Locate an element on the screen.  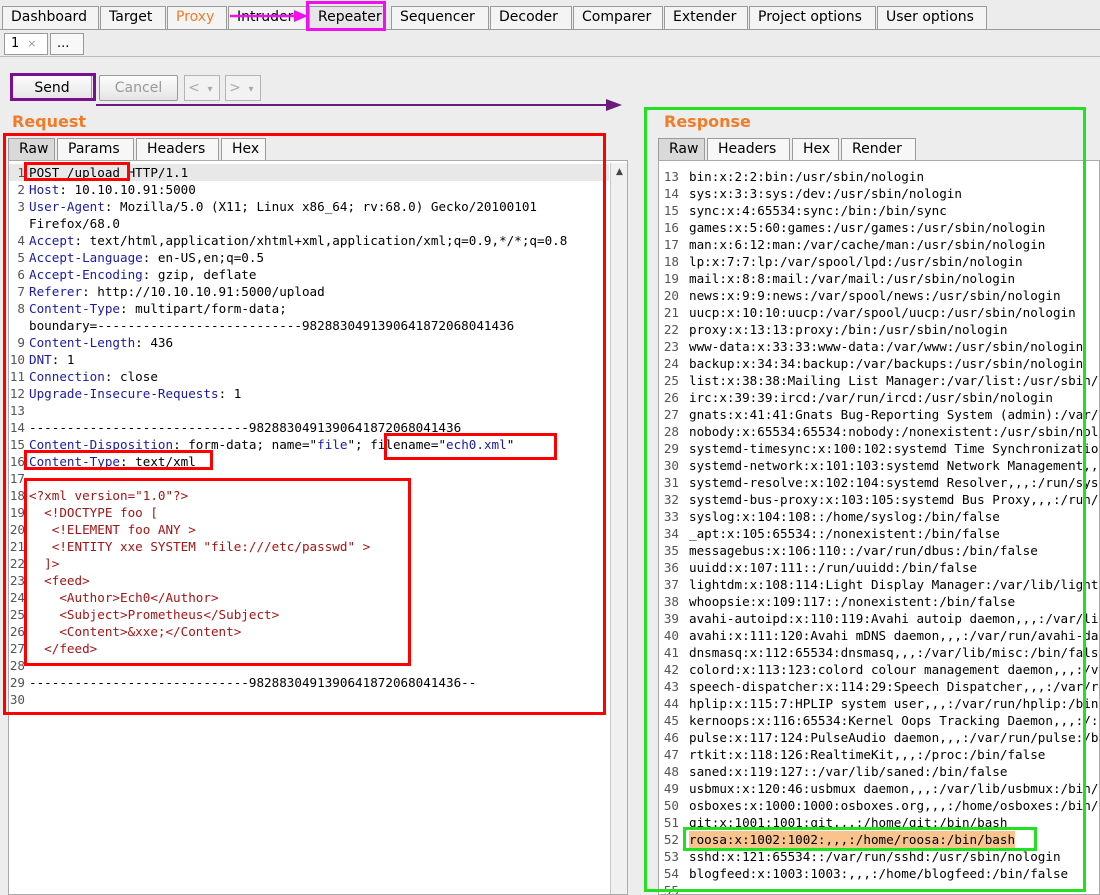
scroll-up-icon: ▲ is located at coordinates (619, 172).